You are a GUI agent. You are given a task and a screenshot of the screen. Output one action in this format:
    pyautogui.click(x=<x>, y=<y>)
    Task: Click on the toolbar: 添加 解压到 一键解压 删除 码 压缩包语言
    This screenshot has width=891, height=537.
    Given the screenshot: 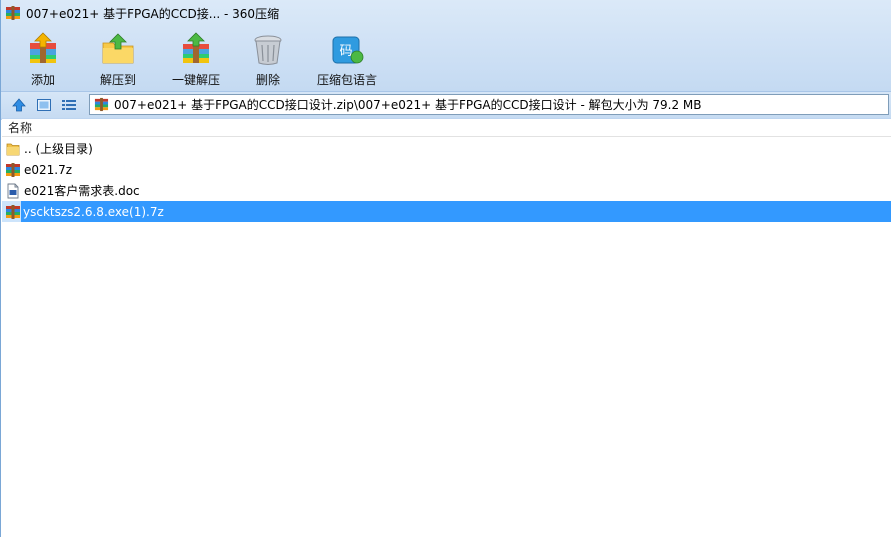 What is the action you would take?
    pyautogui.click(x=446, y=58)
    